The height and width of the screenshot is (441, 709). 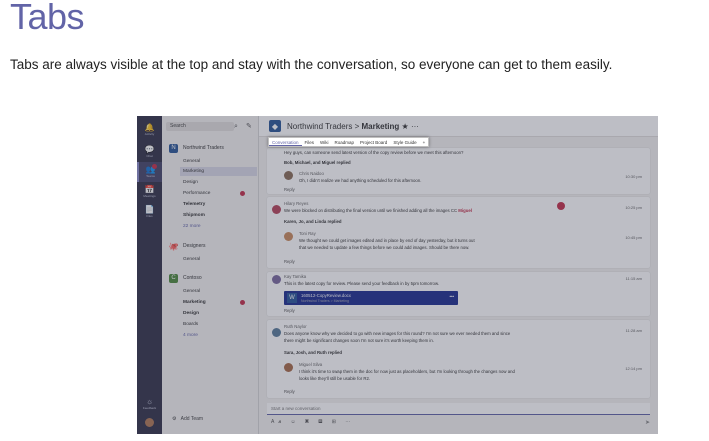 I want to click on compose-toolbar: A𝑎 ☺ ▣ ▤ ⊞ ⋯, so click(x=312, y=422).